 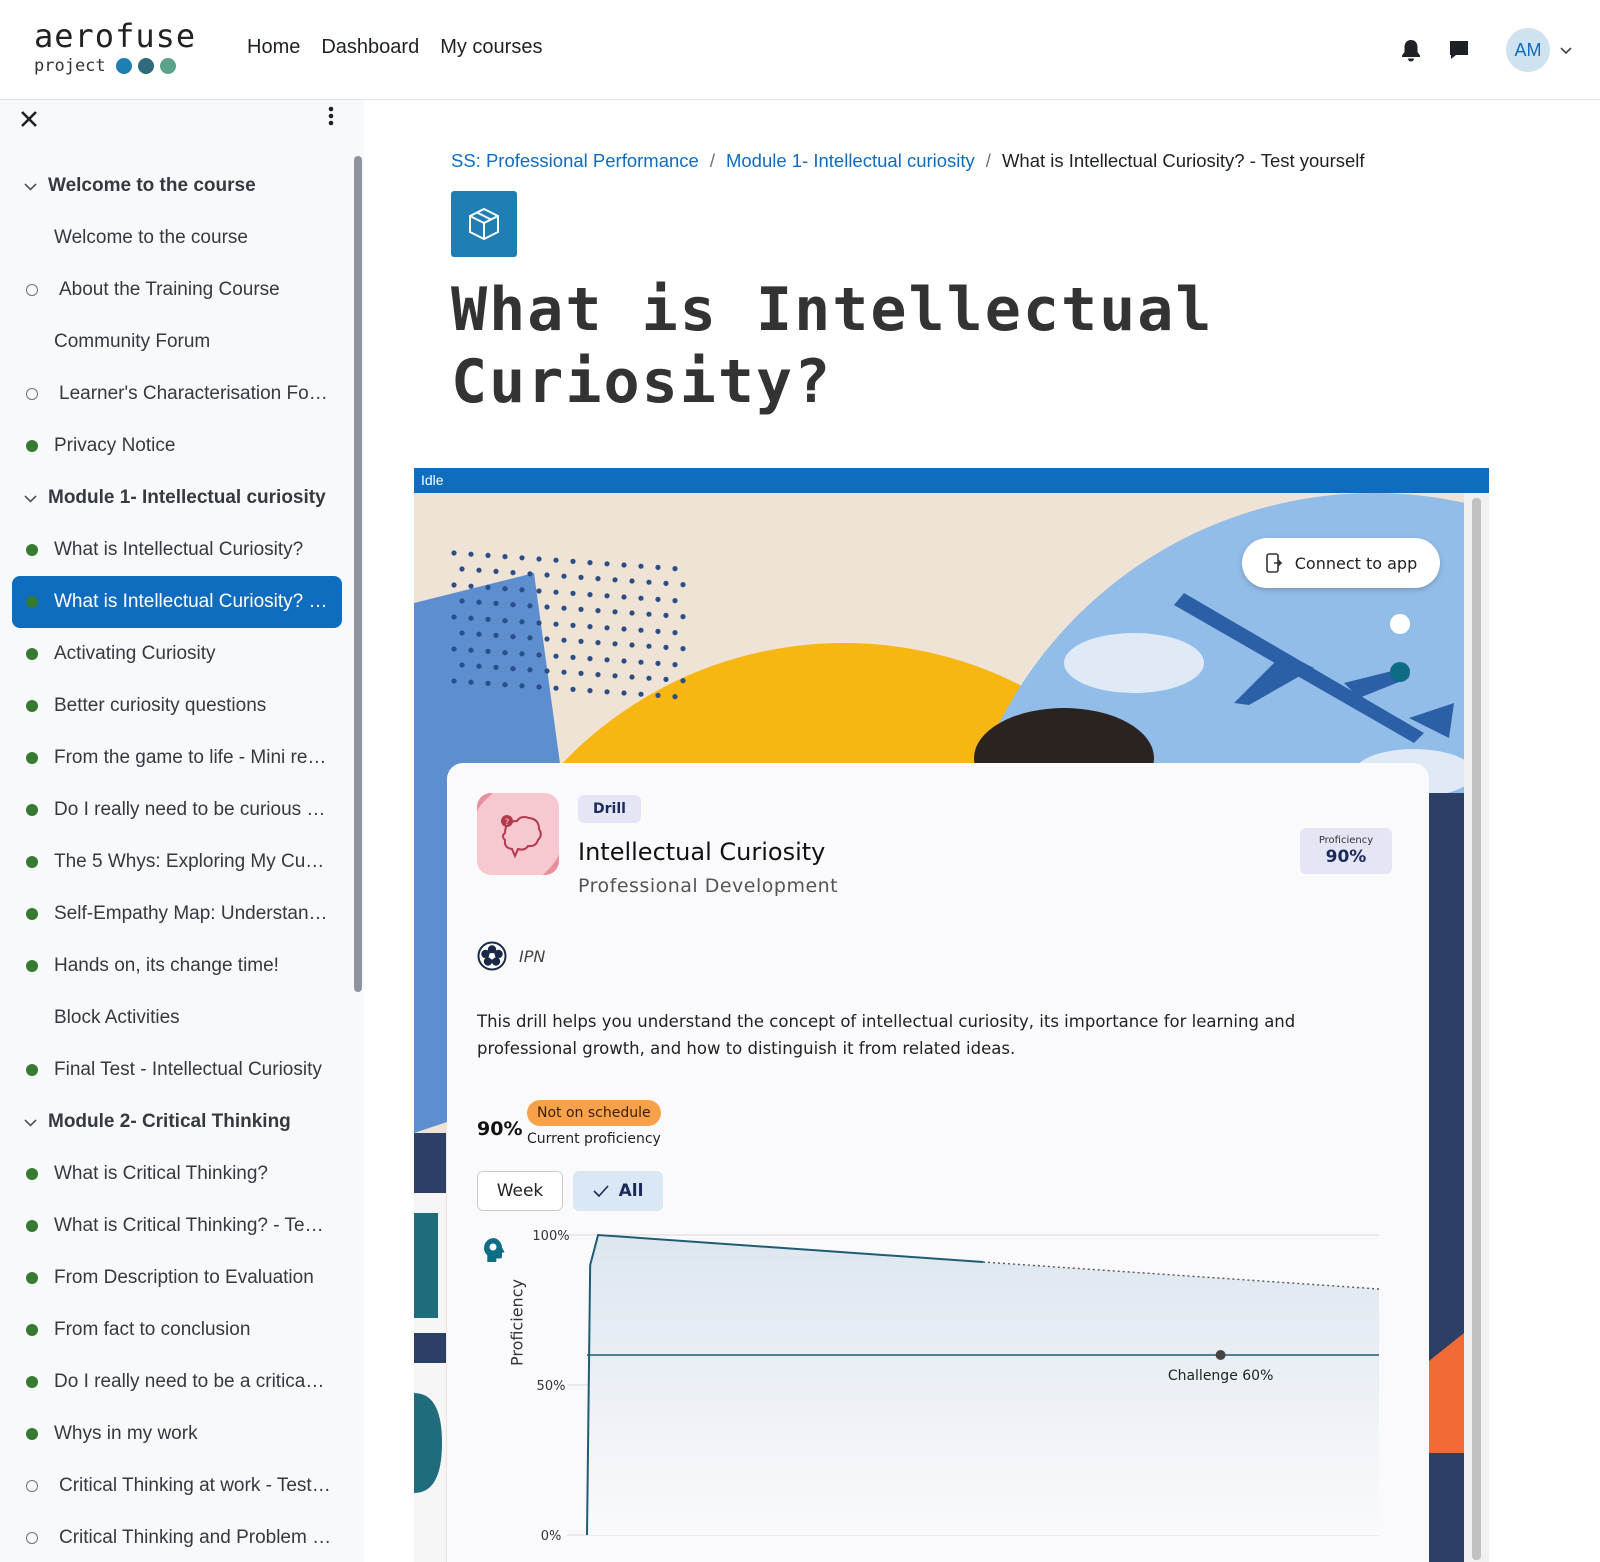 What do you see at coordinates (618, 1191) in the screenshot?
I see `range-all-button: All` at bounding box center [618, 1191].